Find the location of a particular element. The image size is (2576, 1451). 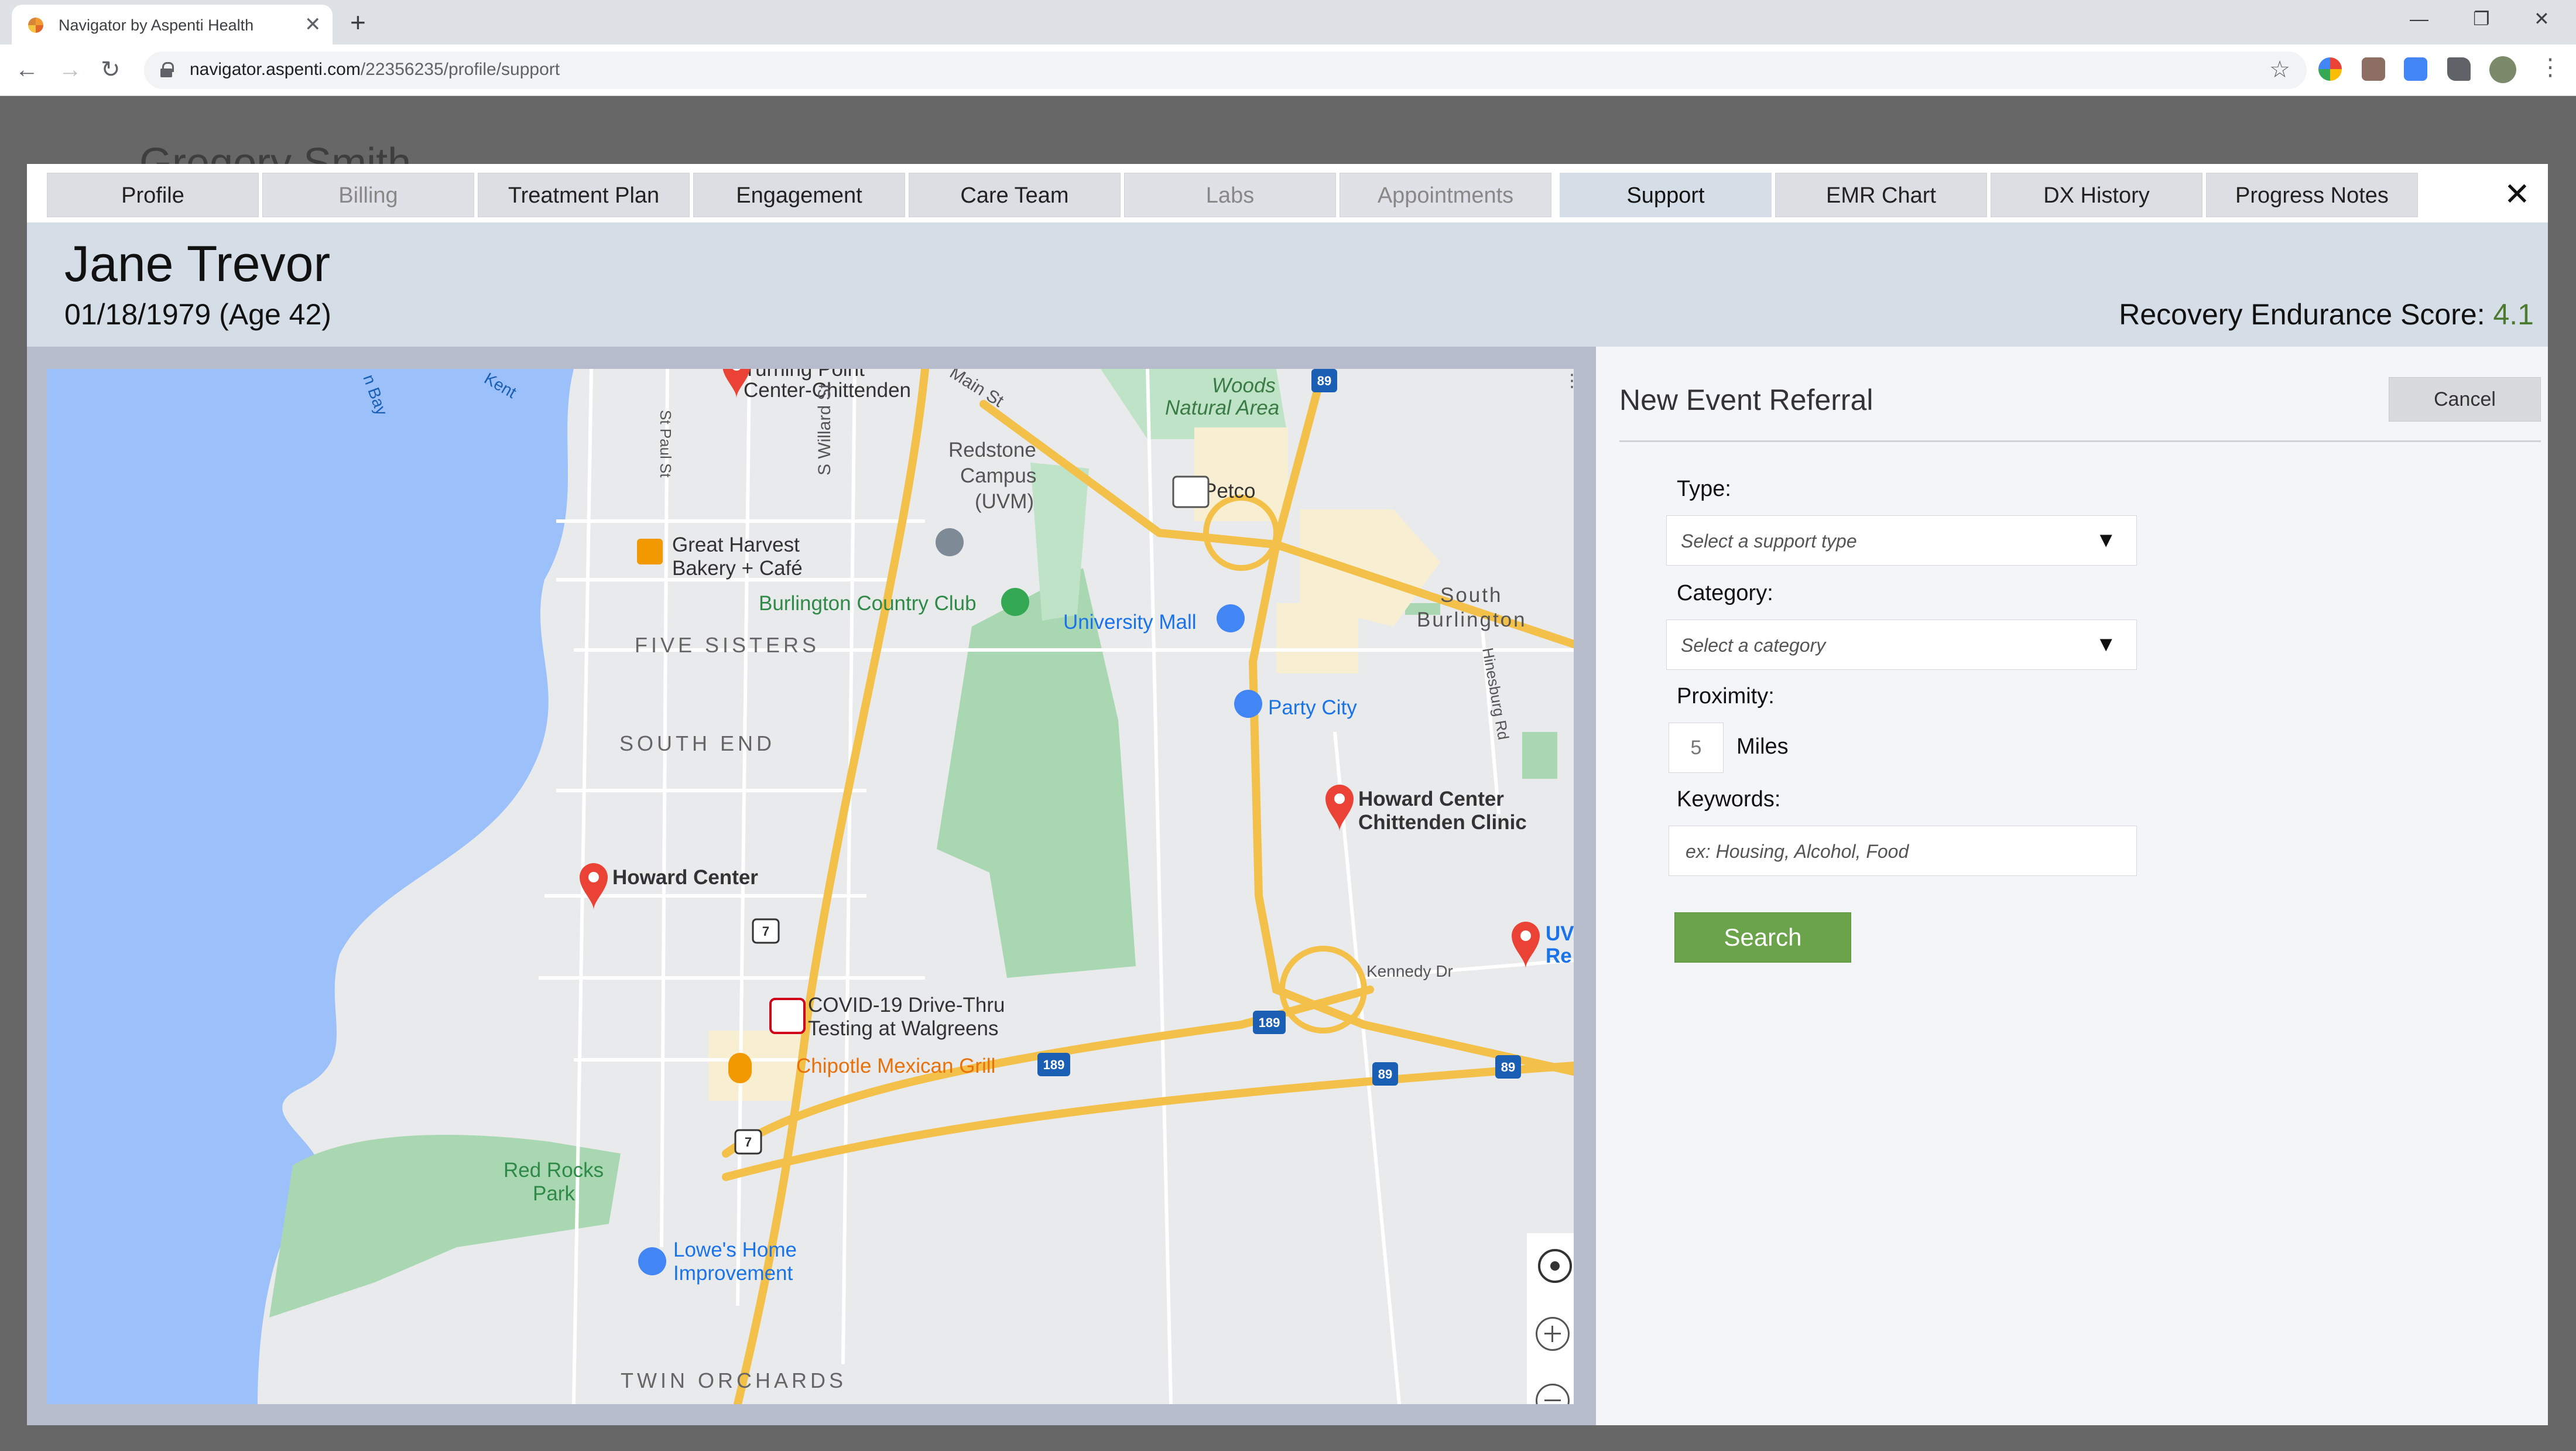

proximity-input: 5 is located at coordinates (1696, 748).